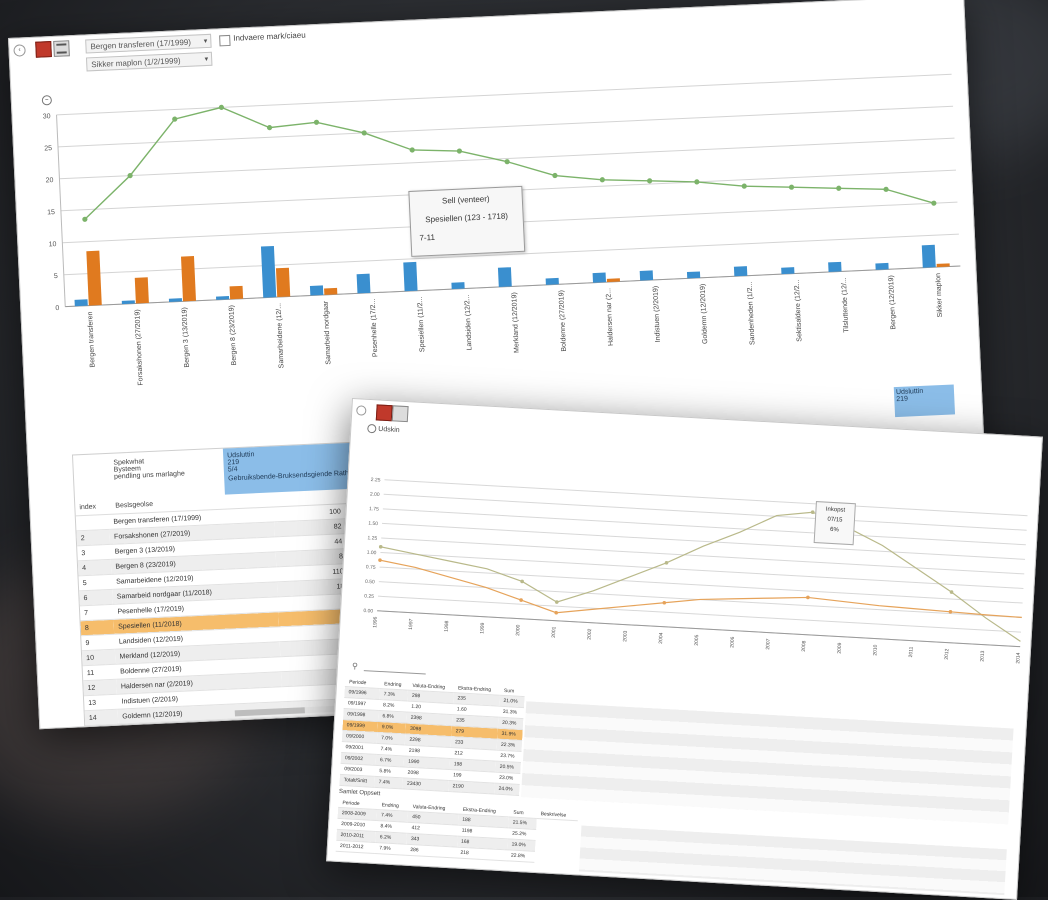  What do you see at coordinates (482, 854) in the screenshot?
I see `table-cell: 218` at bounding box center [482, 854].